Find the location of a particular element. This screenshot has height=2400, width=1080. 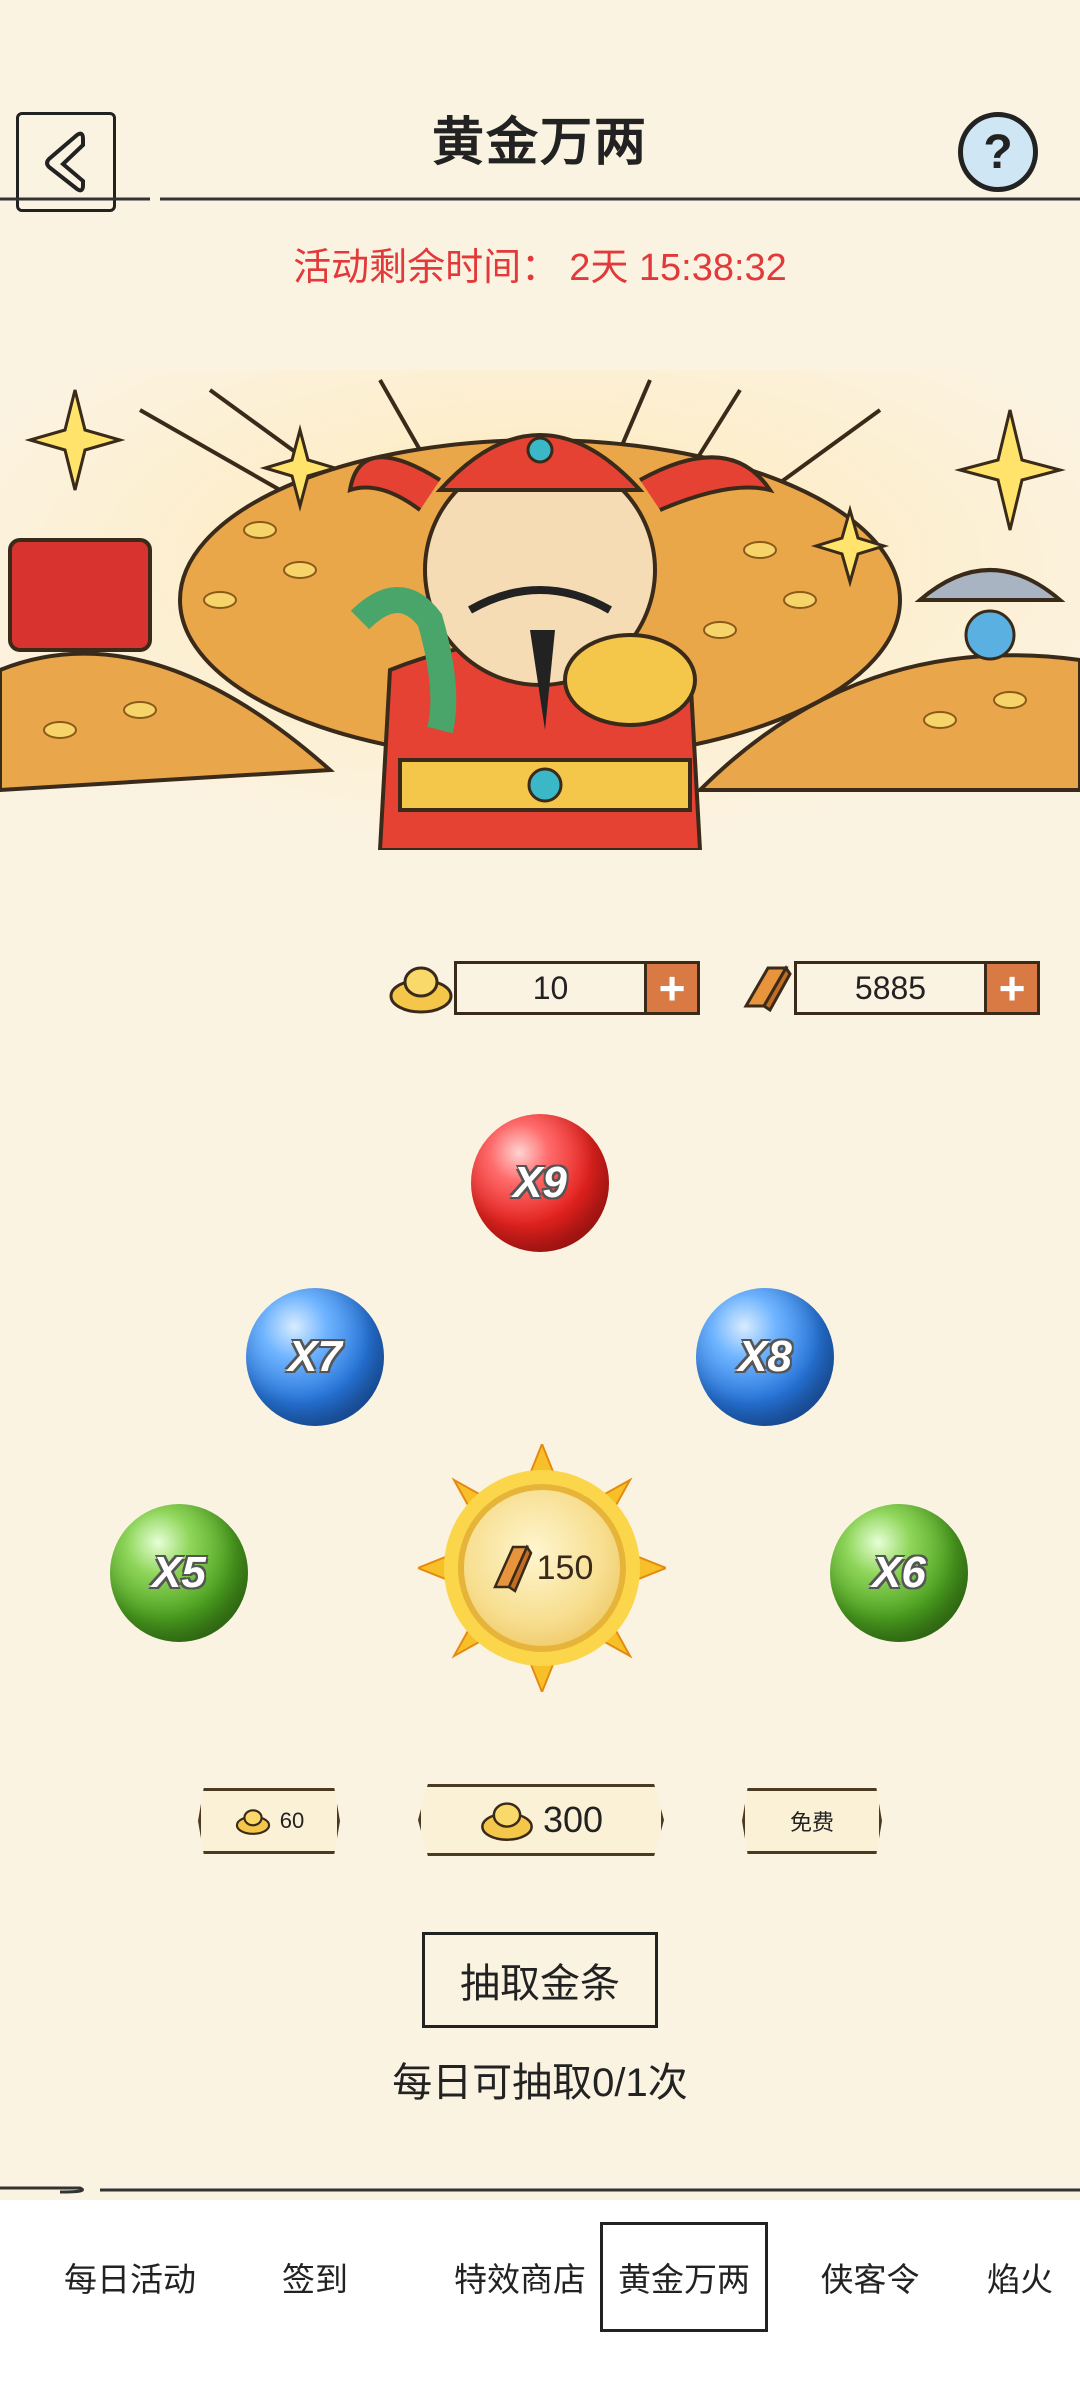

tab-hero-token: 侠客令 is located at coordinates (870, 2277).